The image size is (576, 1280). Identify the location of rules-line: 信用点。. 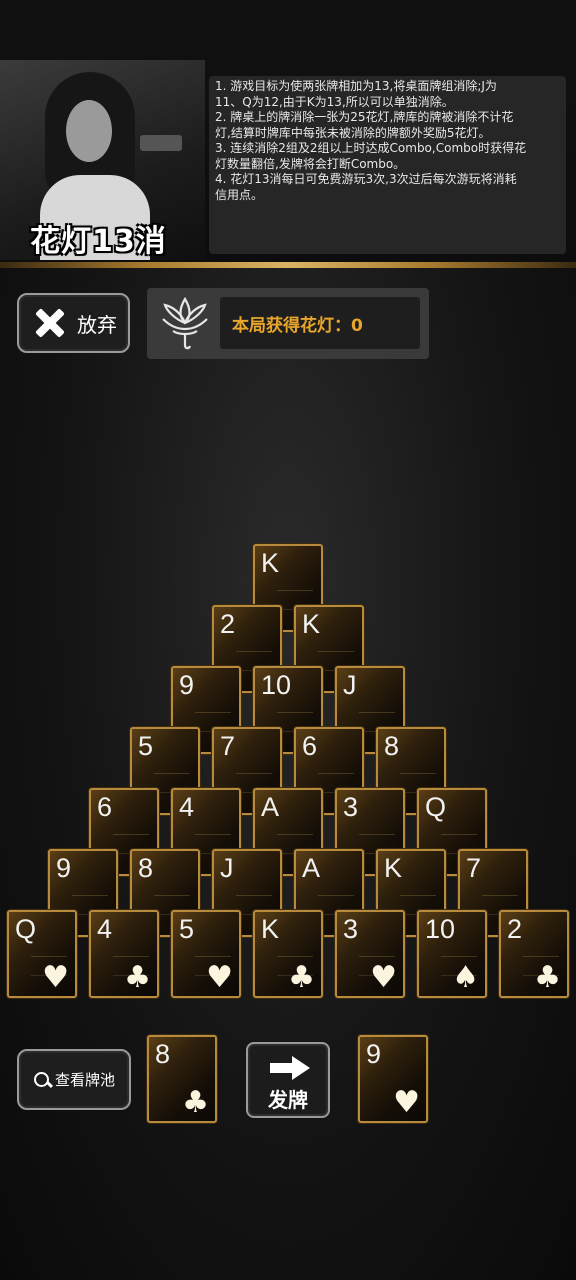
(239, 194).